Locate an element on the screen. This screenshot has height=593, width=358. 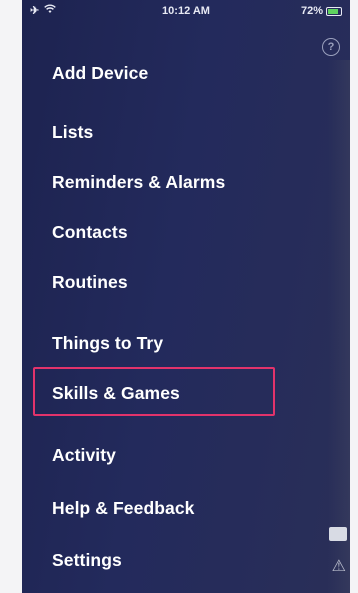
menu-item-routines: Routines is located at coordinates (90, 282).